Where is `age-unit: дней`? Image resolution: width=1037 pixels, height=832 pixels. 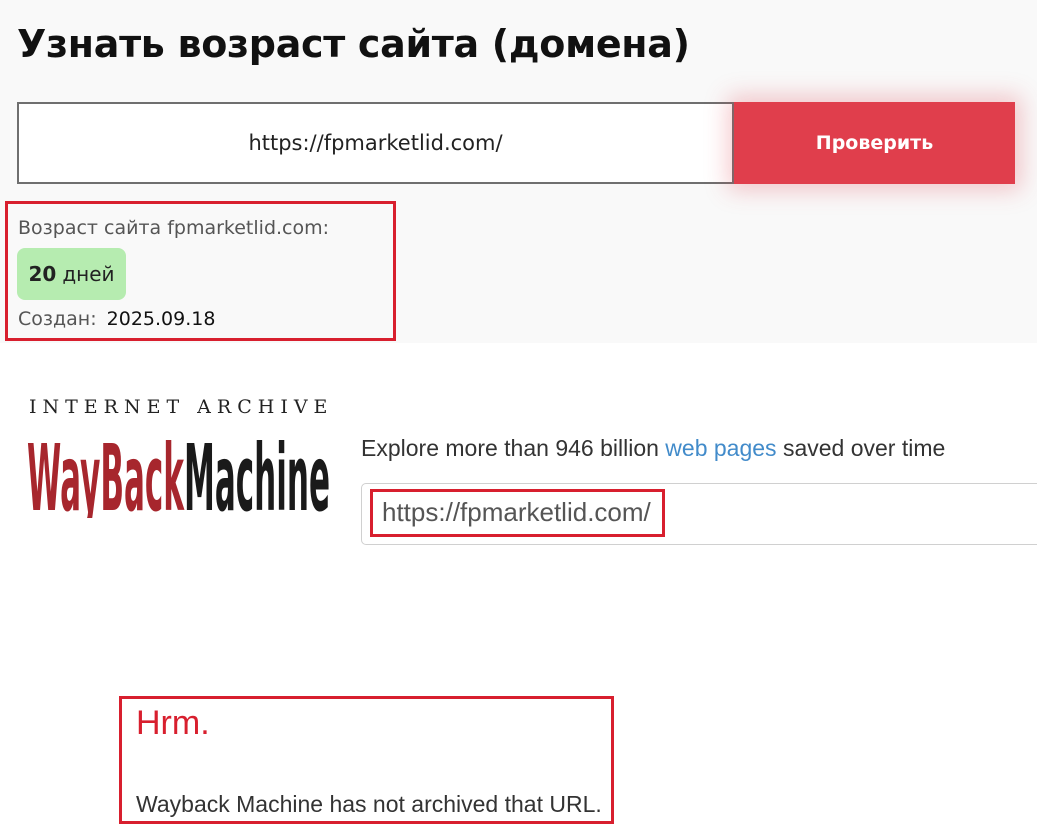 age-unit: дней is located at coordinates (88, 274).